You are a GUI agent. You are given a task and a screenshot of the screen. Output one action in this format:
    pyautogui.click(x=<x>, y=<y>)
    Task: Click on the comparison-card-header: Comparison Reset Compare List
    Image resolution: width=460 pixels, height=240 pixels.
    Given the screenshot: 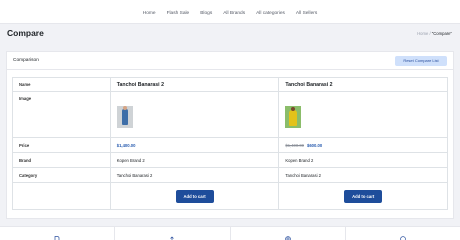 What is the action you would take?
    pyautogui.click(x=230, y=61)
    